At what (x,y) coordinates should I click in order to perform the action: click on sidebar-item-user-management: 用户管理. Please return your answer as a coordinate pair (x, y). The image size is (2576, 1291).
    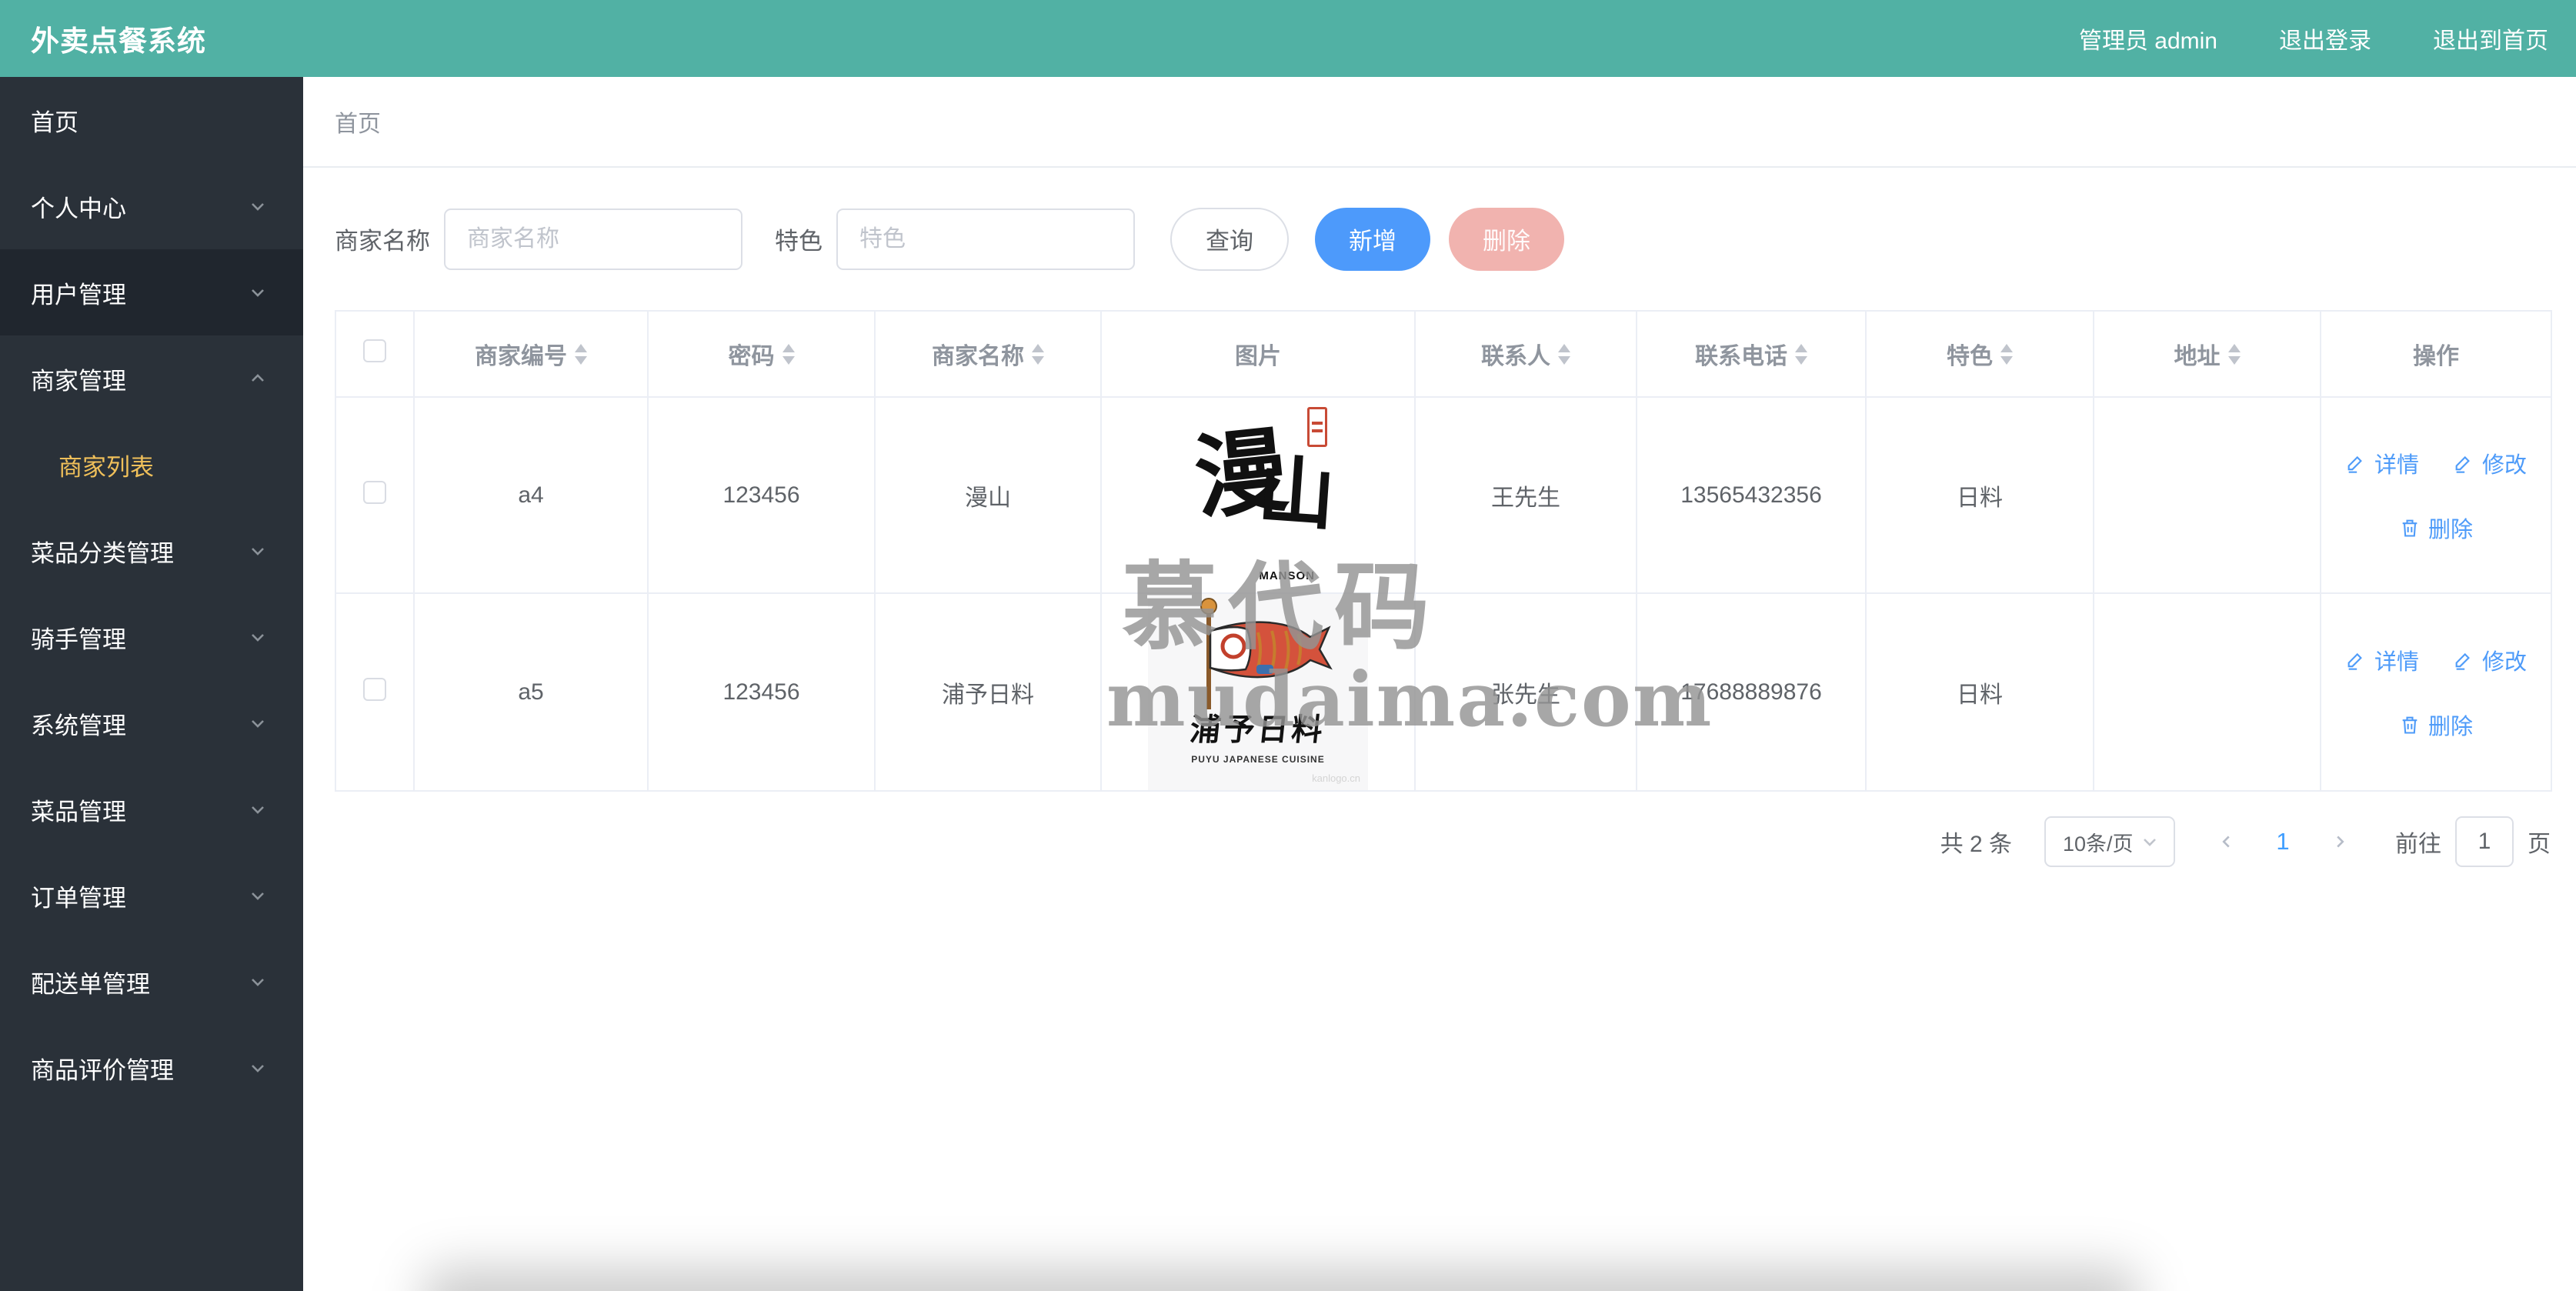
    Looking at the image, I should click on (151, 292).